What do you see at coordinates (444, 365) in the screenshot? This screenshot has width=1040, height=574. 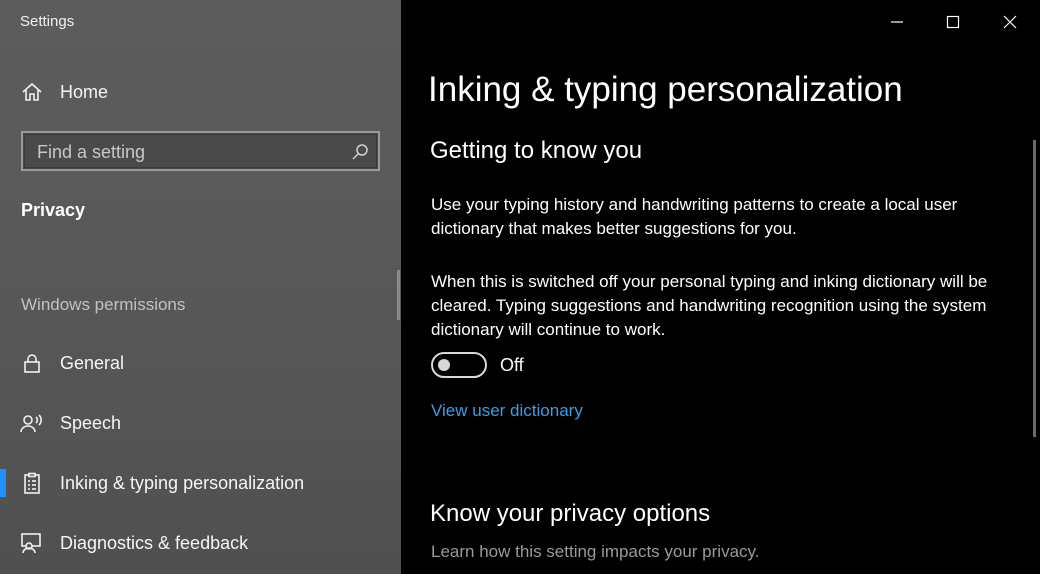 I see `toggle-knob` at bounding box center [444, 365].